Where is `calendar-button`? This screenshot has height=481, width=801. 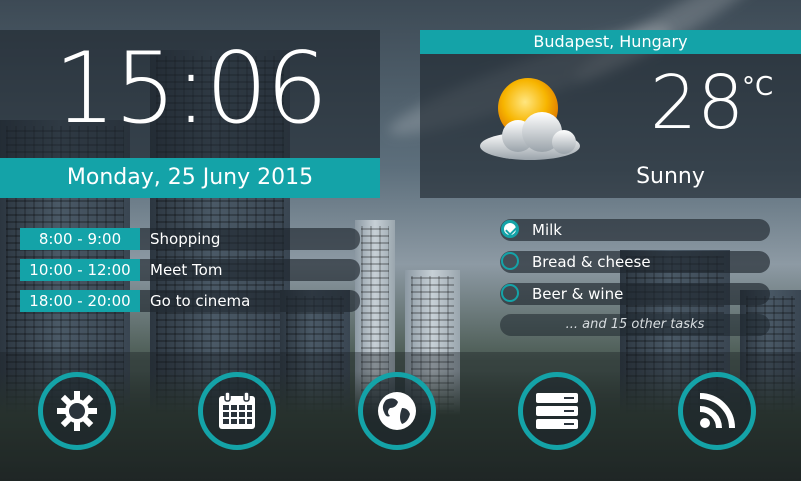
calendar-button is located at coordinates (237, 411).